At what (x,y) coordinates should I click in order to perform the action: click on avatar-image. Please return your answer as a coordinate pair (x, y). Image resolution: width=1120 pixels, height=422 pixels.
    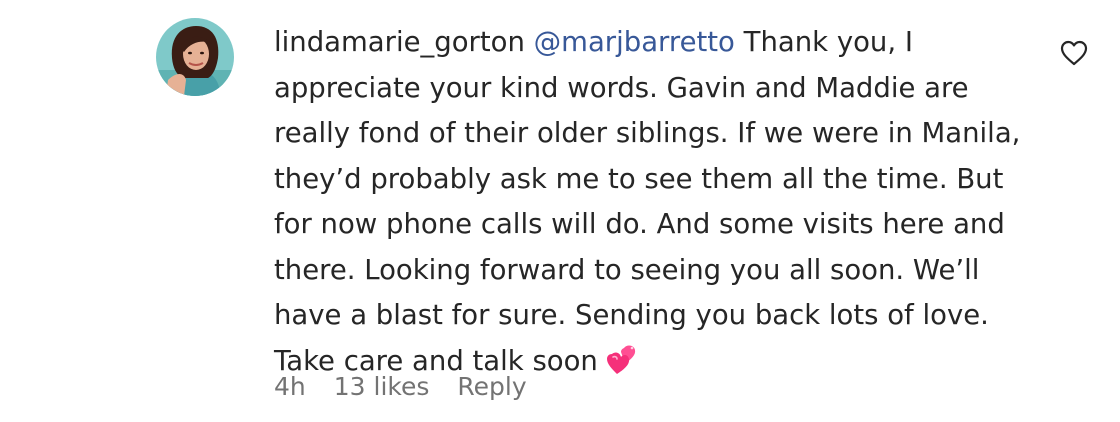
    Looking at the image, I should click on (195, 57).